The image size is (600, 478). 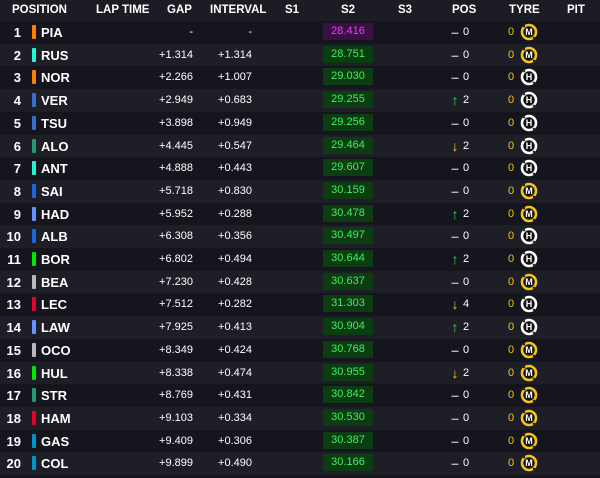 I want to click on gap-value: +1.314, so click(x=176, y=54).